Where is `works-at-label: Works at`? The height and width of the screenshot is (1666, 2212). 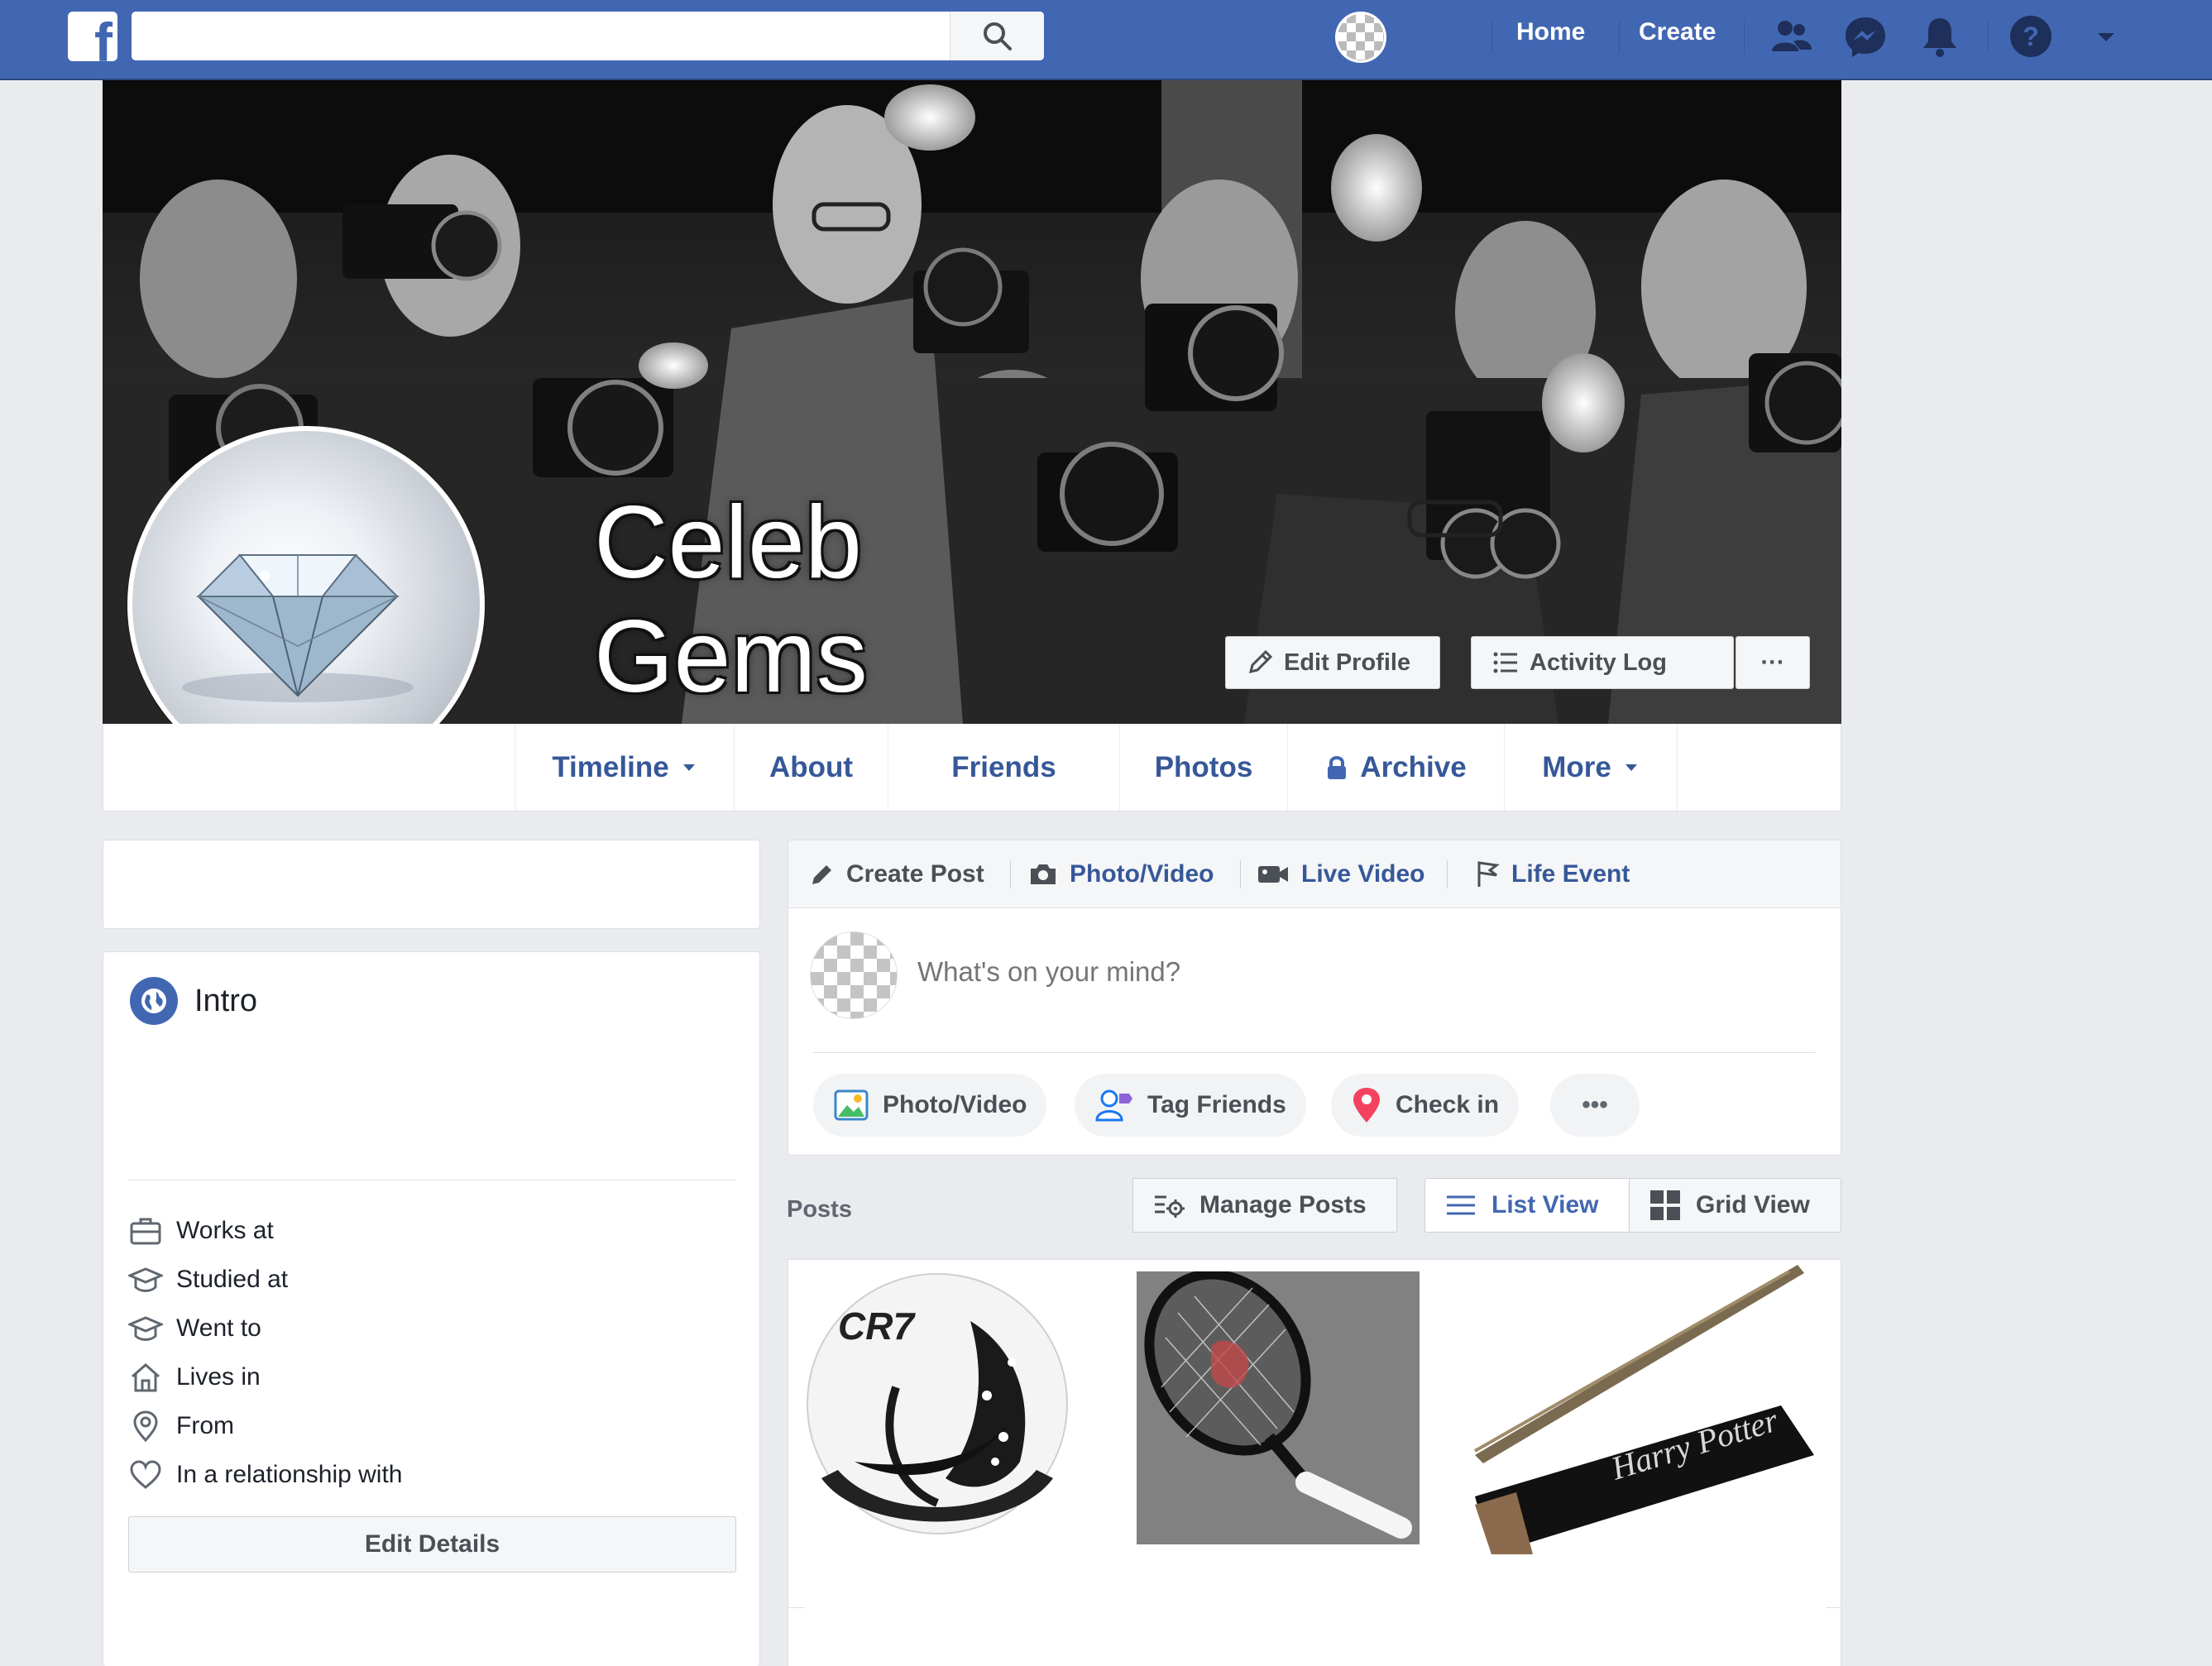 works-at-label: Works at is located at coordinates (225, 1230).